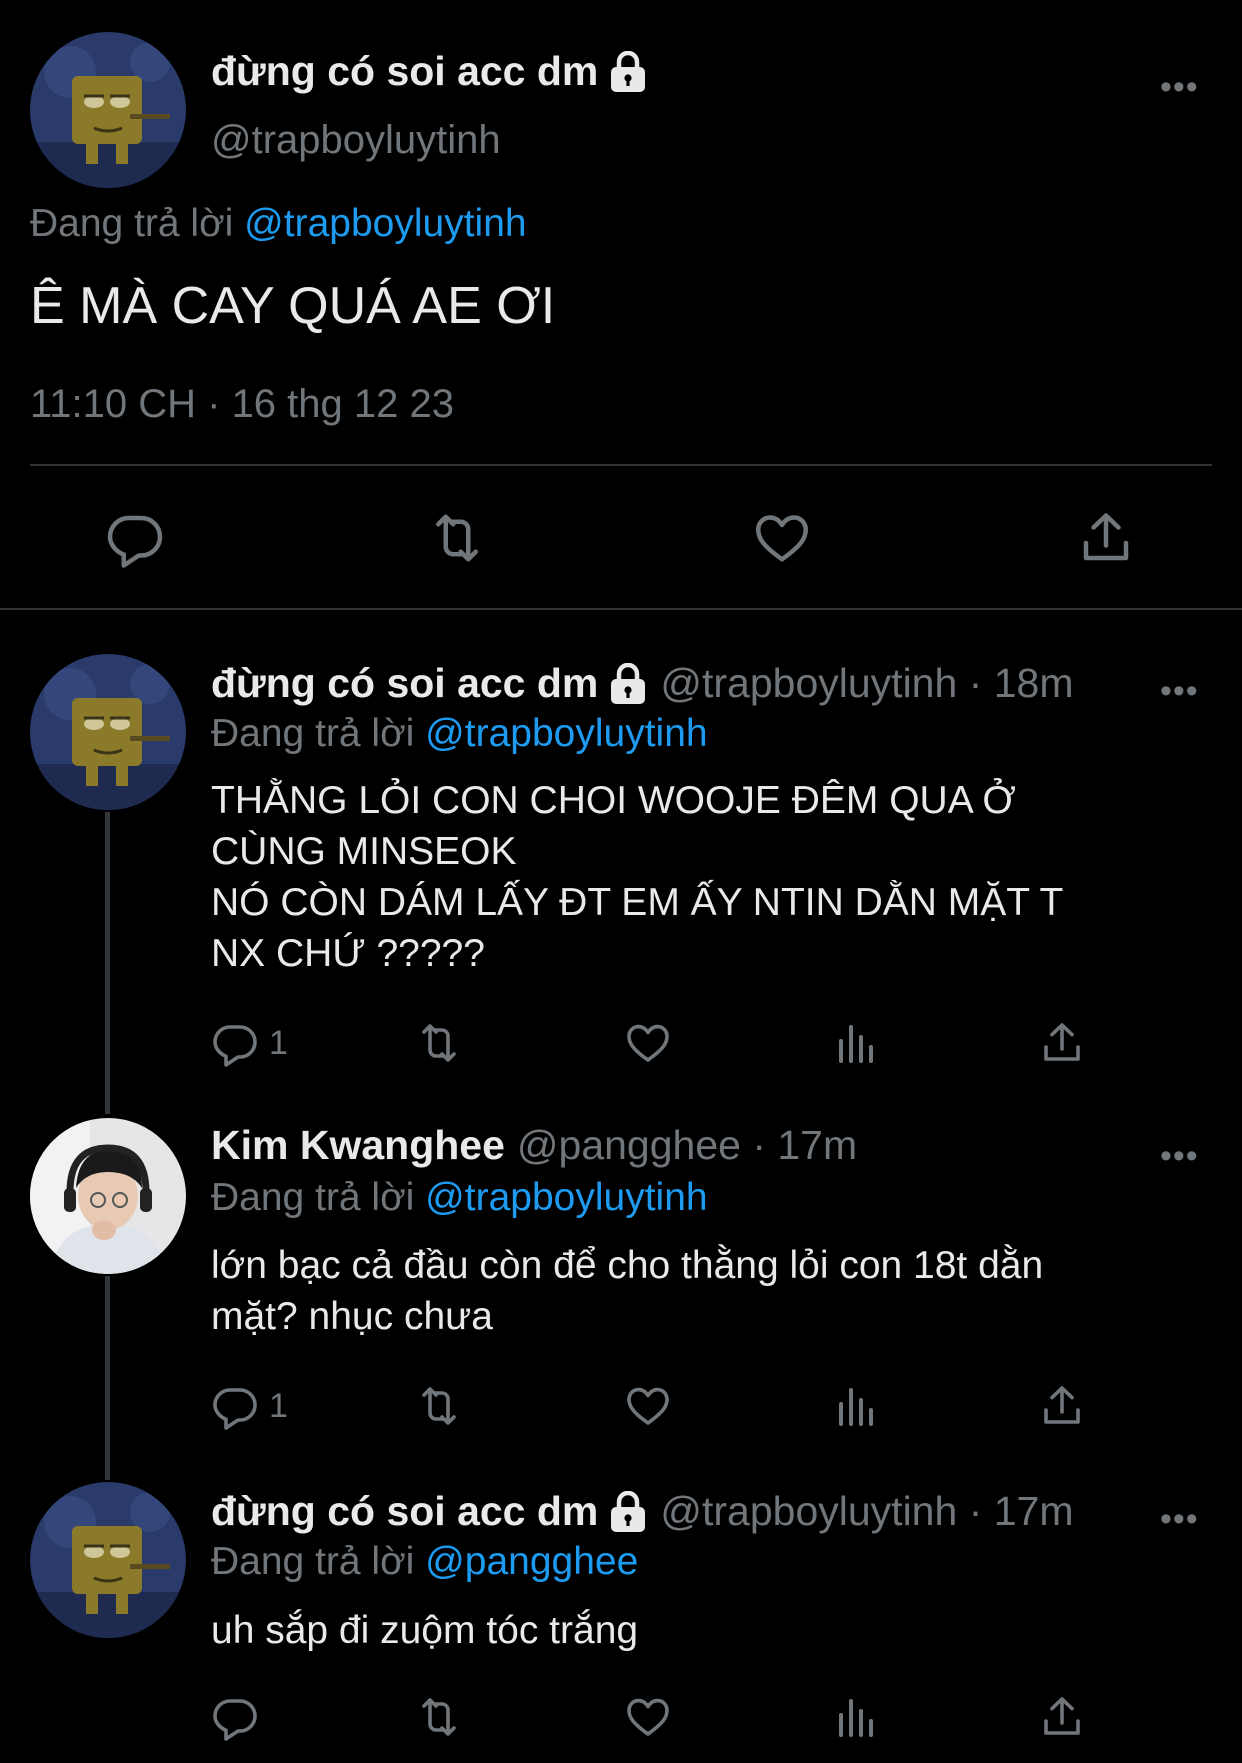 This screenshot has height=1763, width=1242. What do you see at coordinates (613, 800) in the screenshot?
I see `text-line: THẰNG LỎI CON CHOI WOOJE ĐÊM QUA Ở` at bounding box center [613, 800].